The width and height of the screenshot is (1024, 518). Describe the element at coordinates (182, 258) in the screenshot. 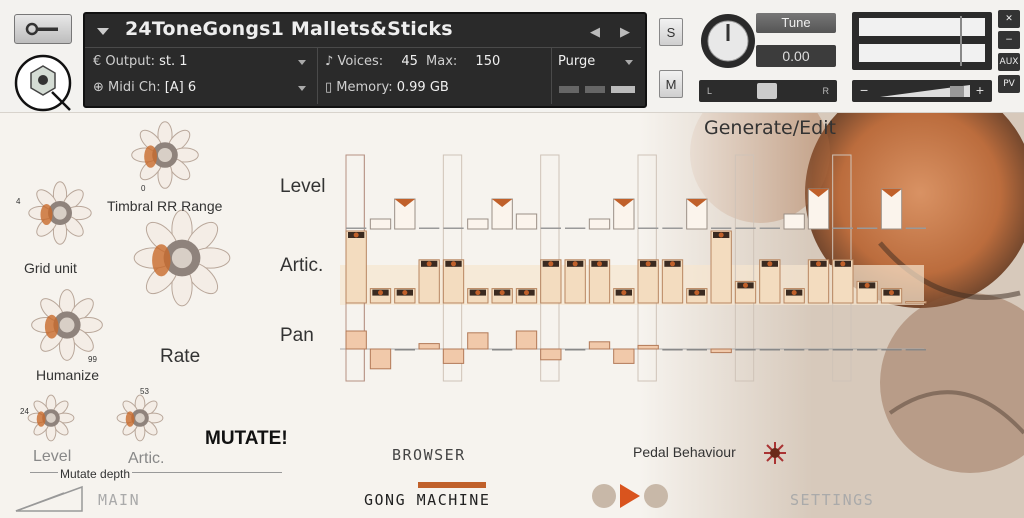

I see `rate-knob` at that location.